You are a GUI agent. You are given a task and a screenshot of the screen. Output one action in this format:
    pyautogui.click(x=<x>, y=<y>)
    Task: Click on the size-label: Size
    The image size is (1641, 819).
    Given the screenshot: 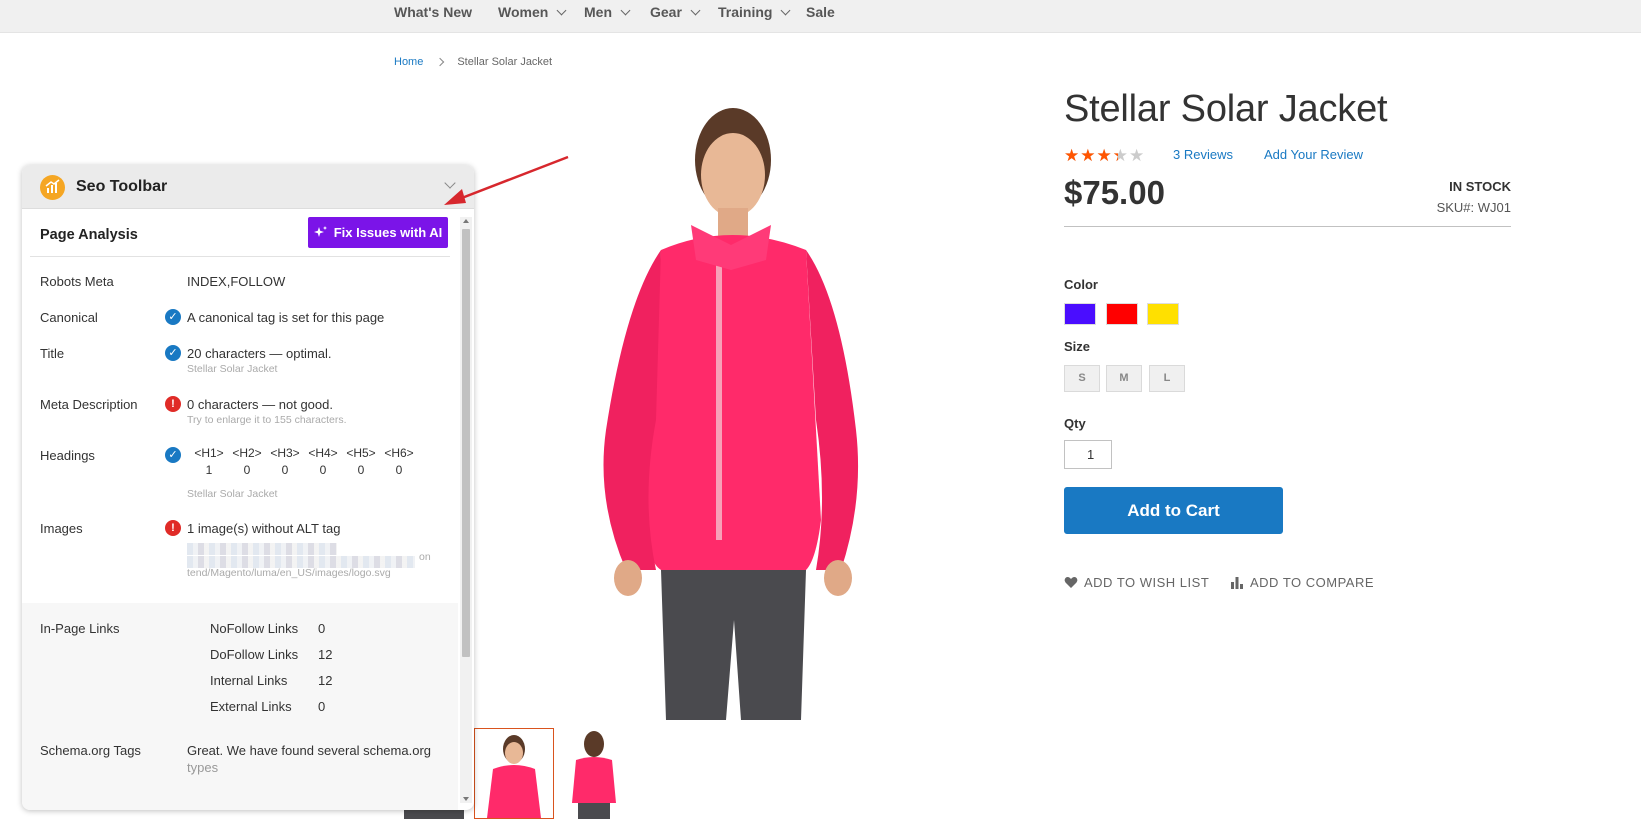 What is the action you would take?
    pyautogui.click(x=1077, y=346)
    